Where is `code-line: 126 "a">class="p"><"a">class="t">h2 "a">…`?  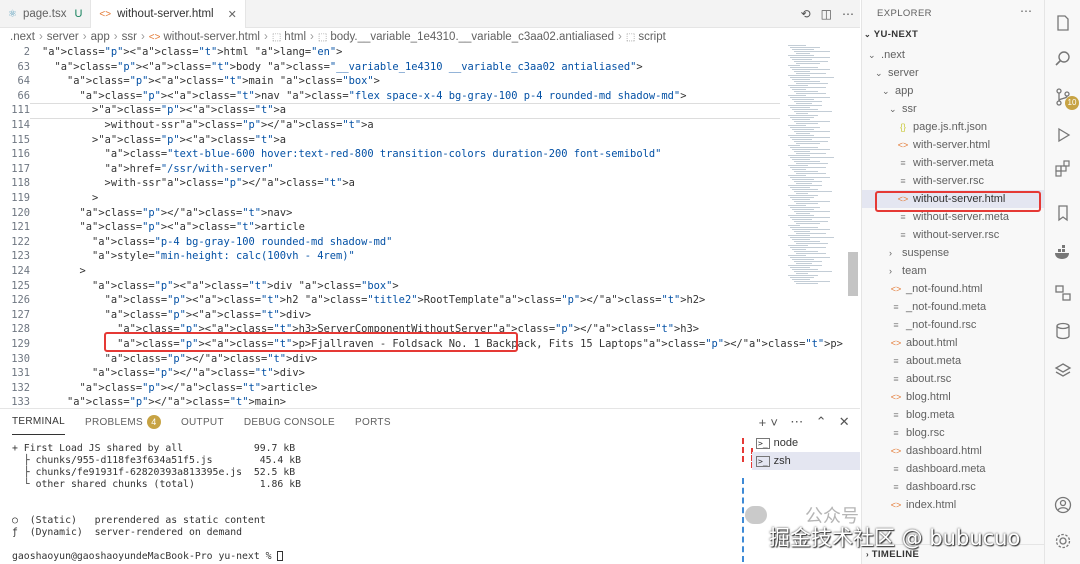 code-line: 126 "a">class="p"><"a">class="t">h2 "a">… is located at coordinates (392, 300).